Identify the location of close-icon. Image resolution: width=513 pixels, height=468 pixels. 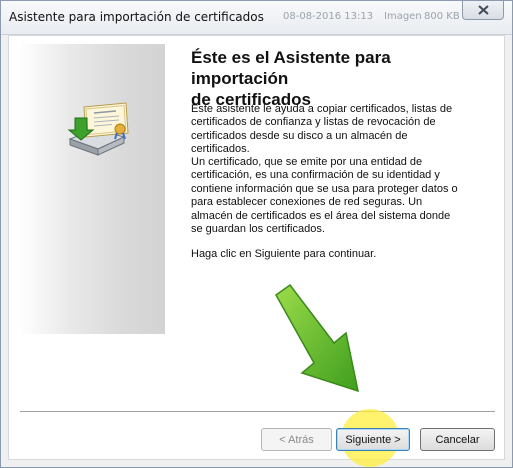
(483, 10).